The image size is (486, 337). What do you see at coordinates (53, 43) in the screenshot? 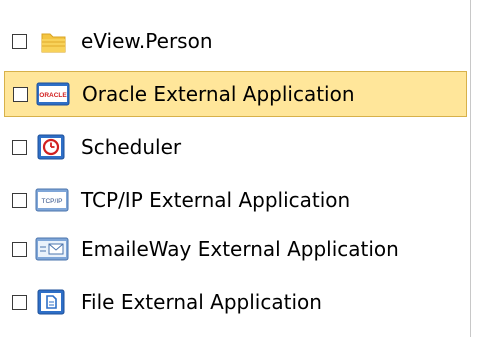
I see `folder-icon` at bounding box center [53, 43].